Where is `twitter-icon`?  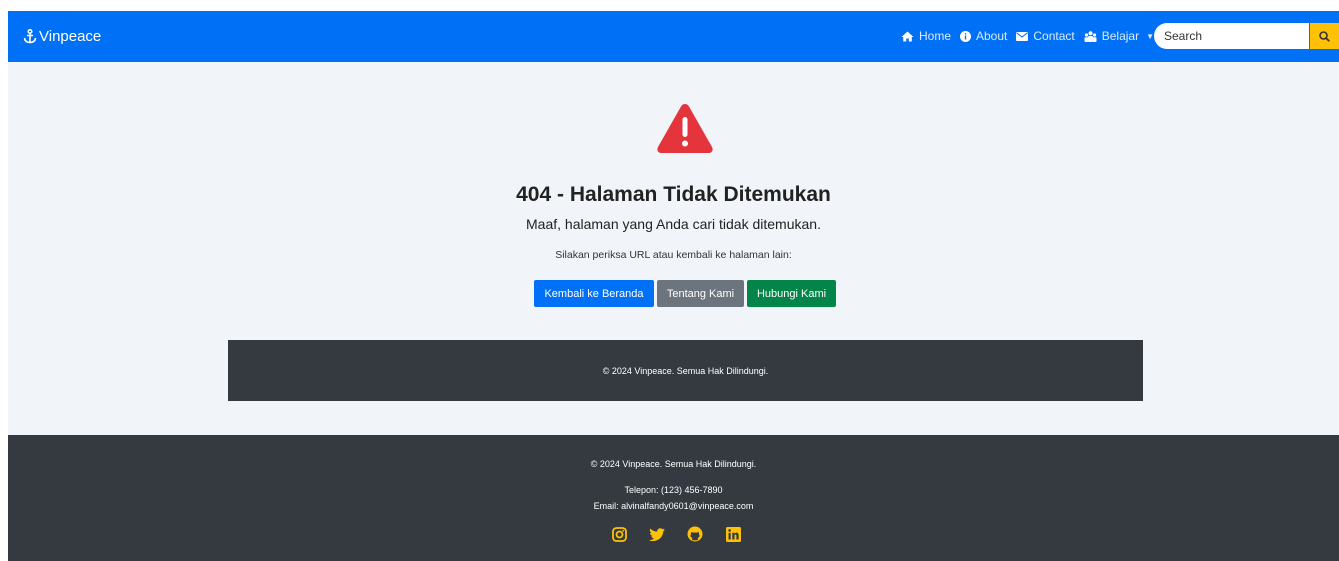
twitter-icon is located at coordinates (657, 534).